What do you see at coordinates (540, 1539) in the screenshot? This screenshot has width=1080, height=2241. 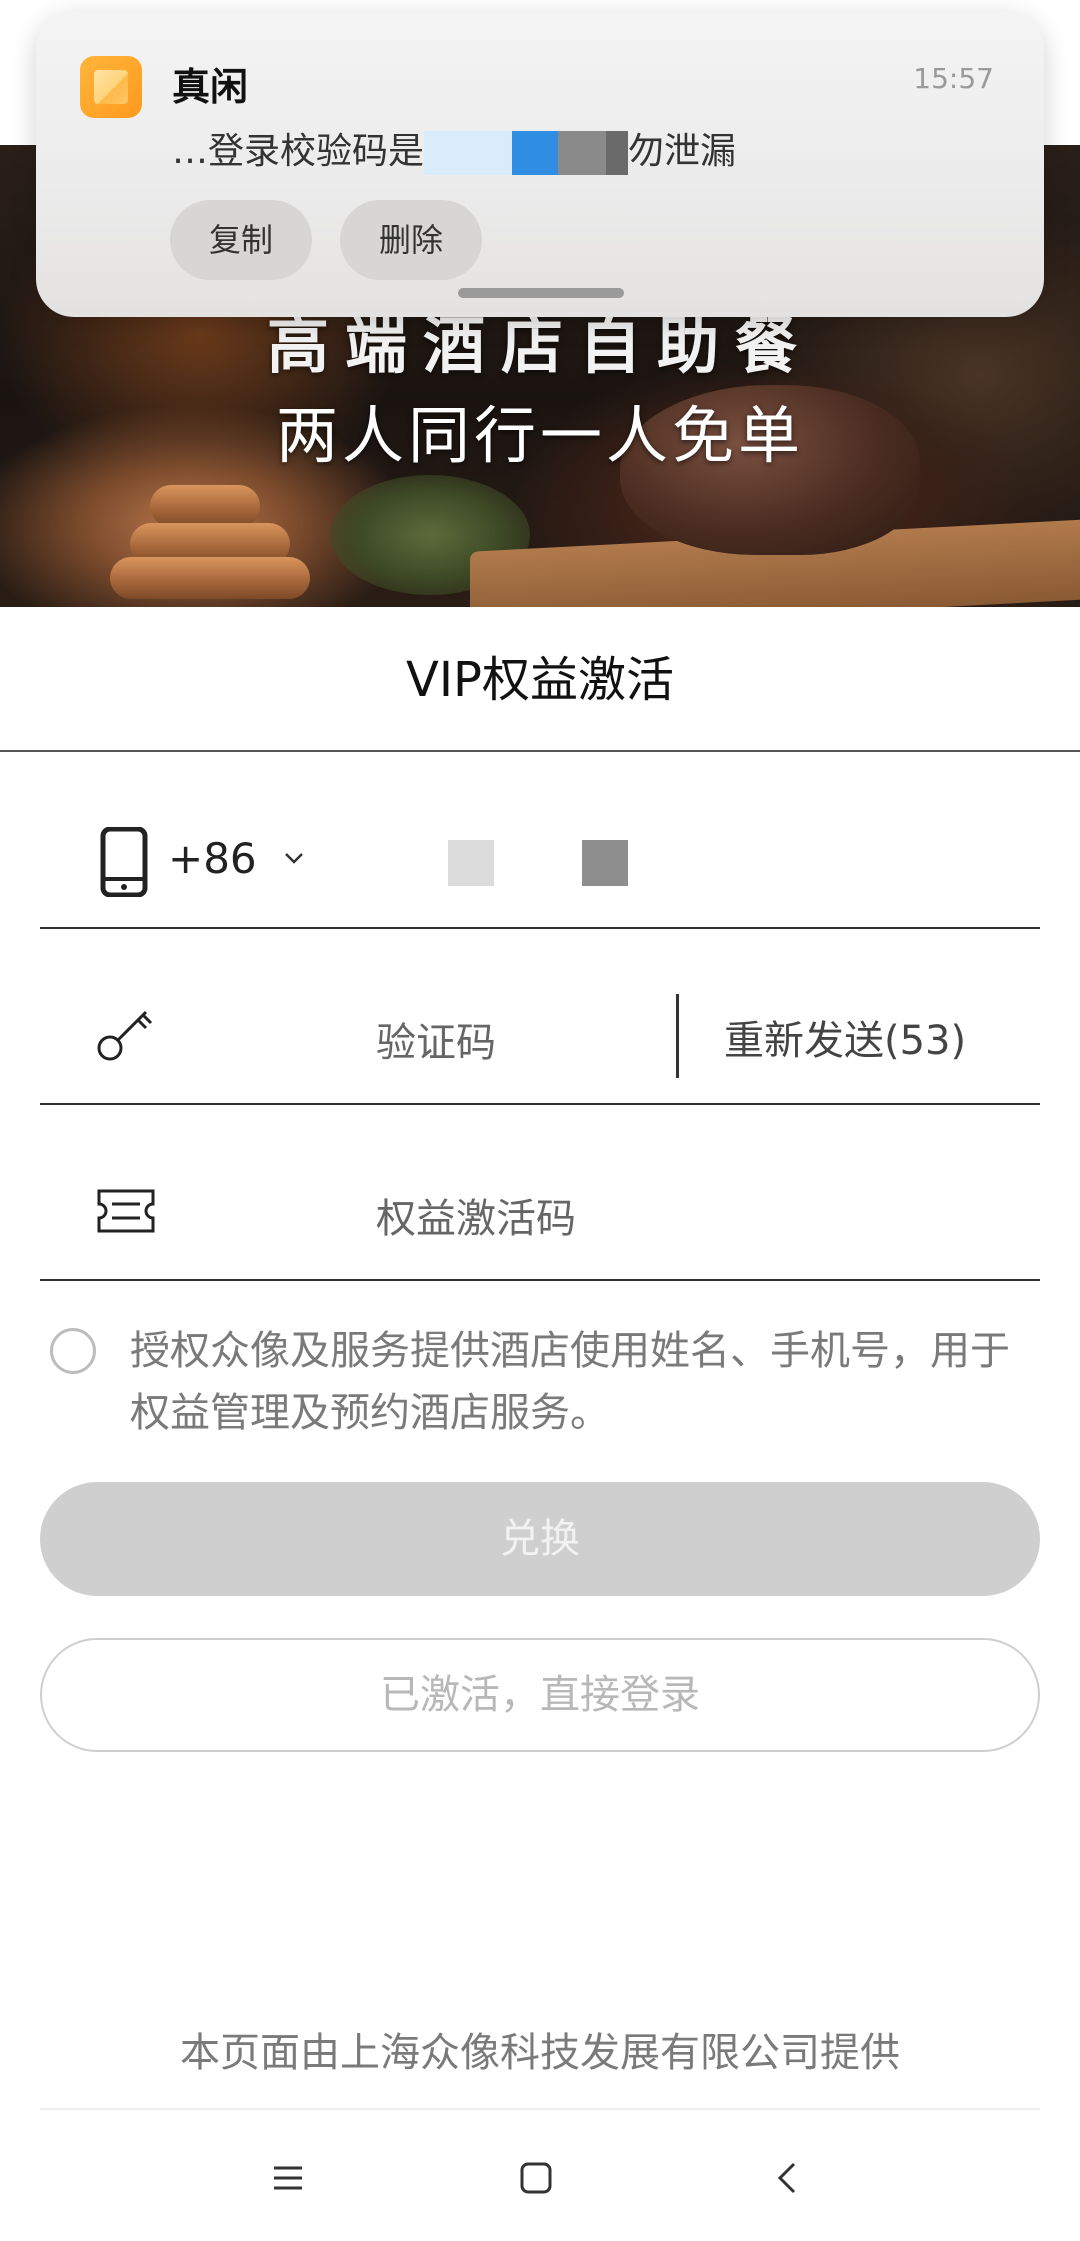 I see `redeem-button: 兑换` at bounding box center [540, 1539].